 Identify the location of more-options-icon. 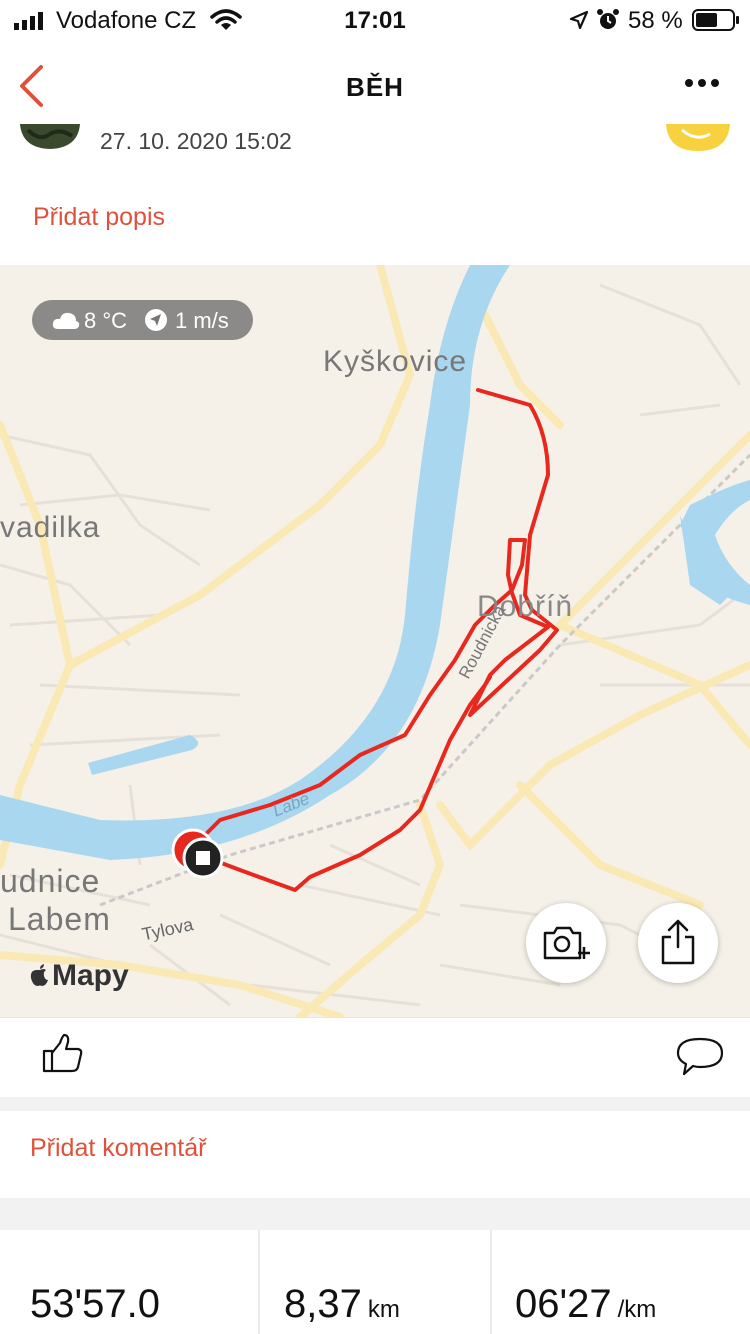
(702, 83).